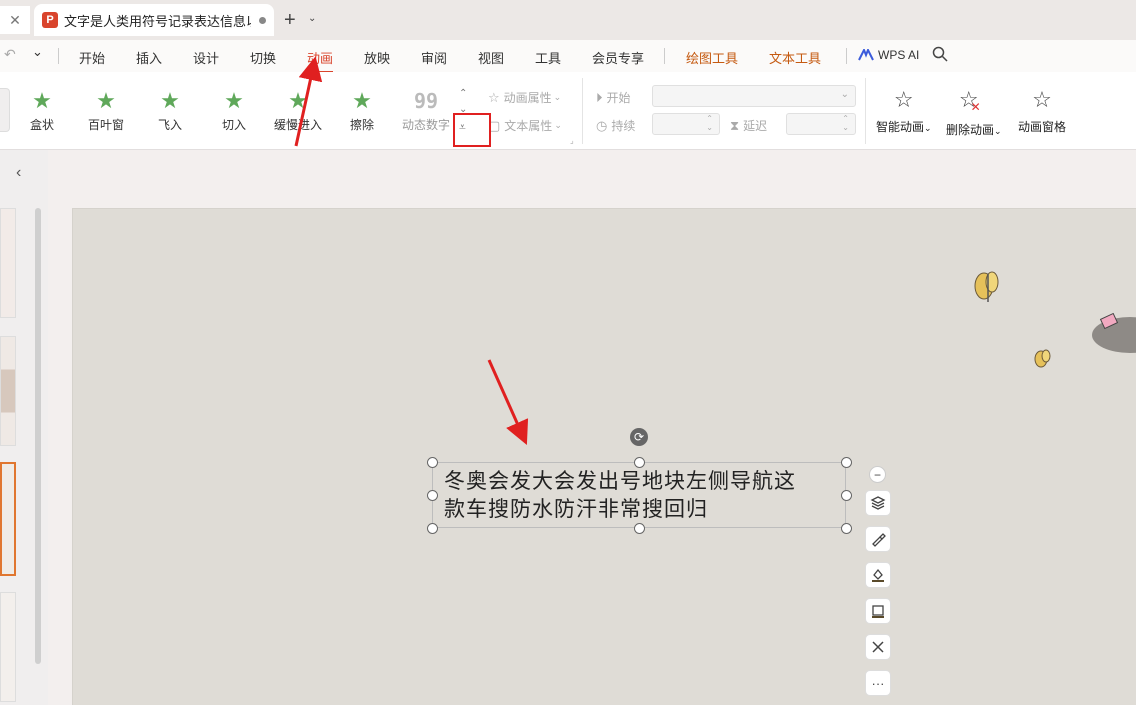  Describe the element at coordinates (18, 173) in the screenshot. I see `chevron-left-icon: ‹` at that location.